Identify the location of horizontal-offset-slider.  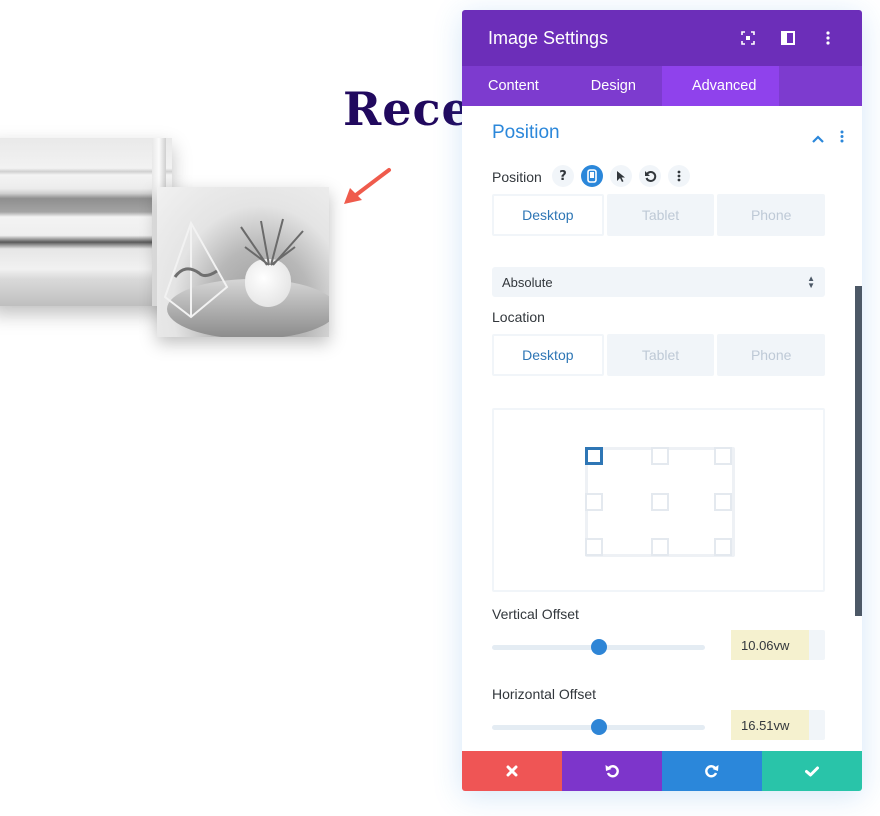
(598, 727).